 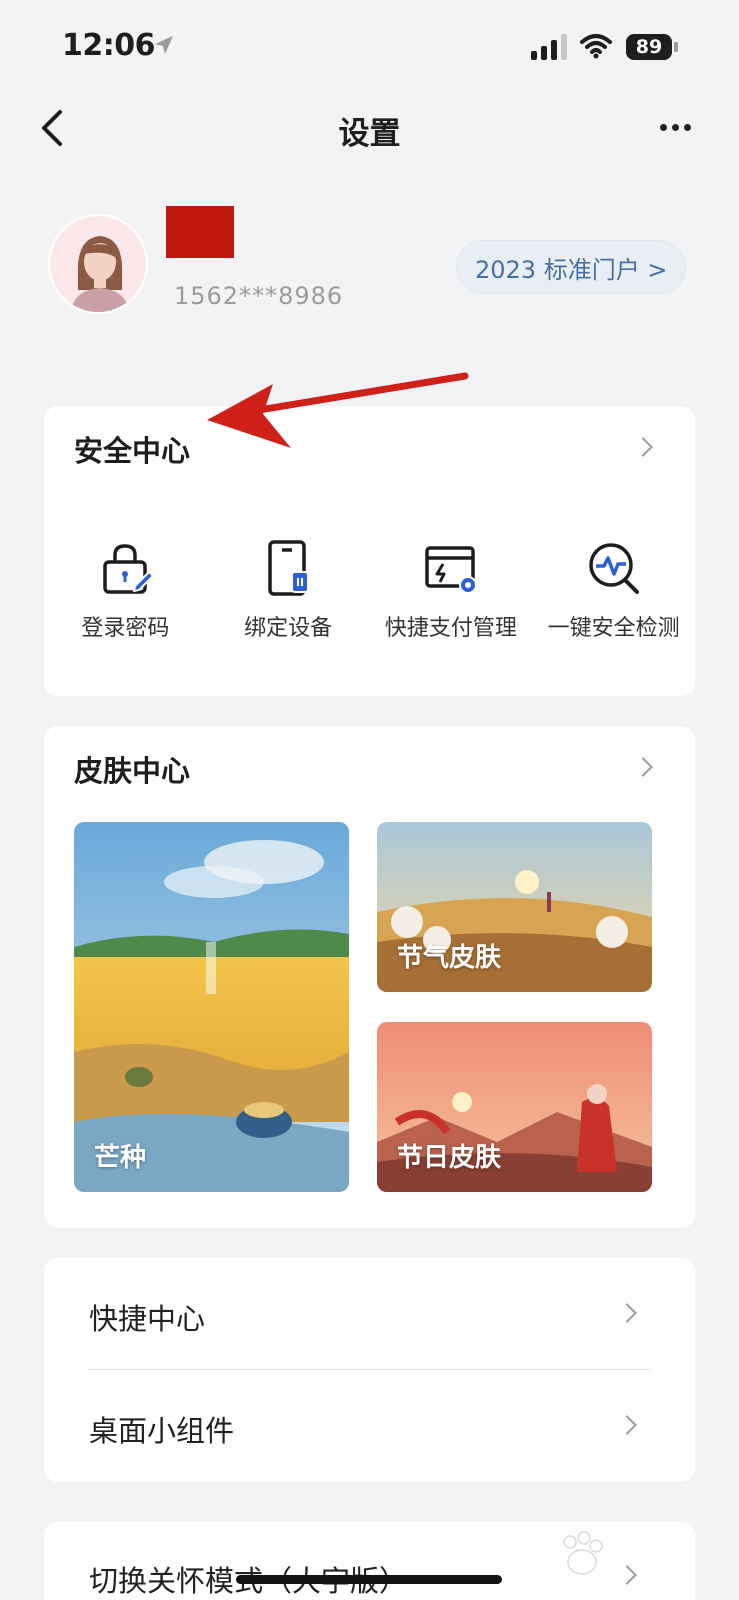 What do you see at coordinates (132, 769) in the screenshot?
I see `skin-center-title: 皮肤中心` at bounding box center [132, 769].